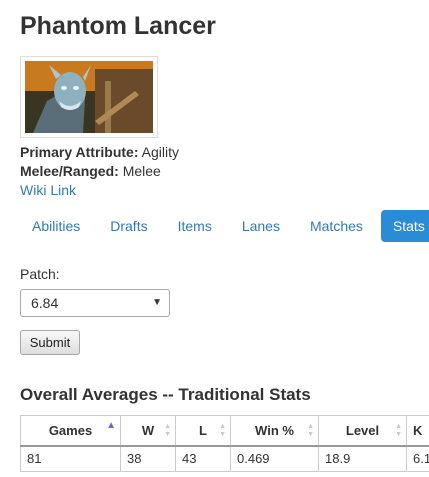 This screenshot has width=429, height=477. I want to click on patch-select-value: 6.84, so click(45, 303).